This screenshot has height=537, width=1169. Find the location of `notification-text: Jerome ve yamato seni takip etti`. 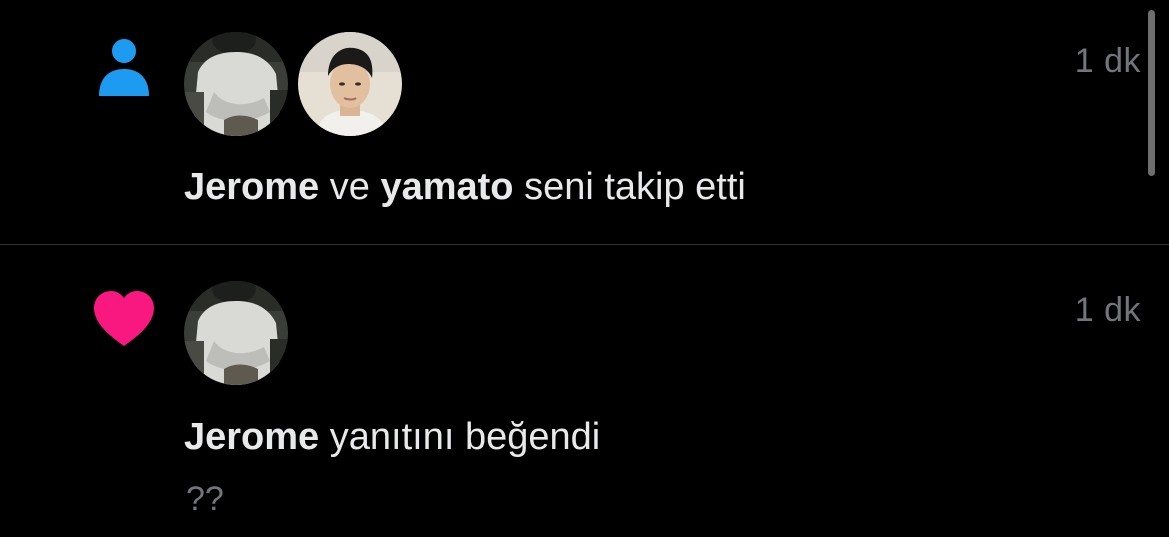

notification-text: Jerome ve yamato seni takip etti is located at coordinates (465, 187).